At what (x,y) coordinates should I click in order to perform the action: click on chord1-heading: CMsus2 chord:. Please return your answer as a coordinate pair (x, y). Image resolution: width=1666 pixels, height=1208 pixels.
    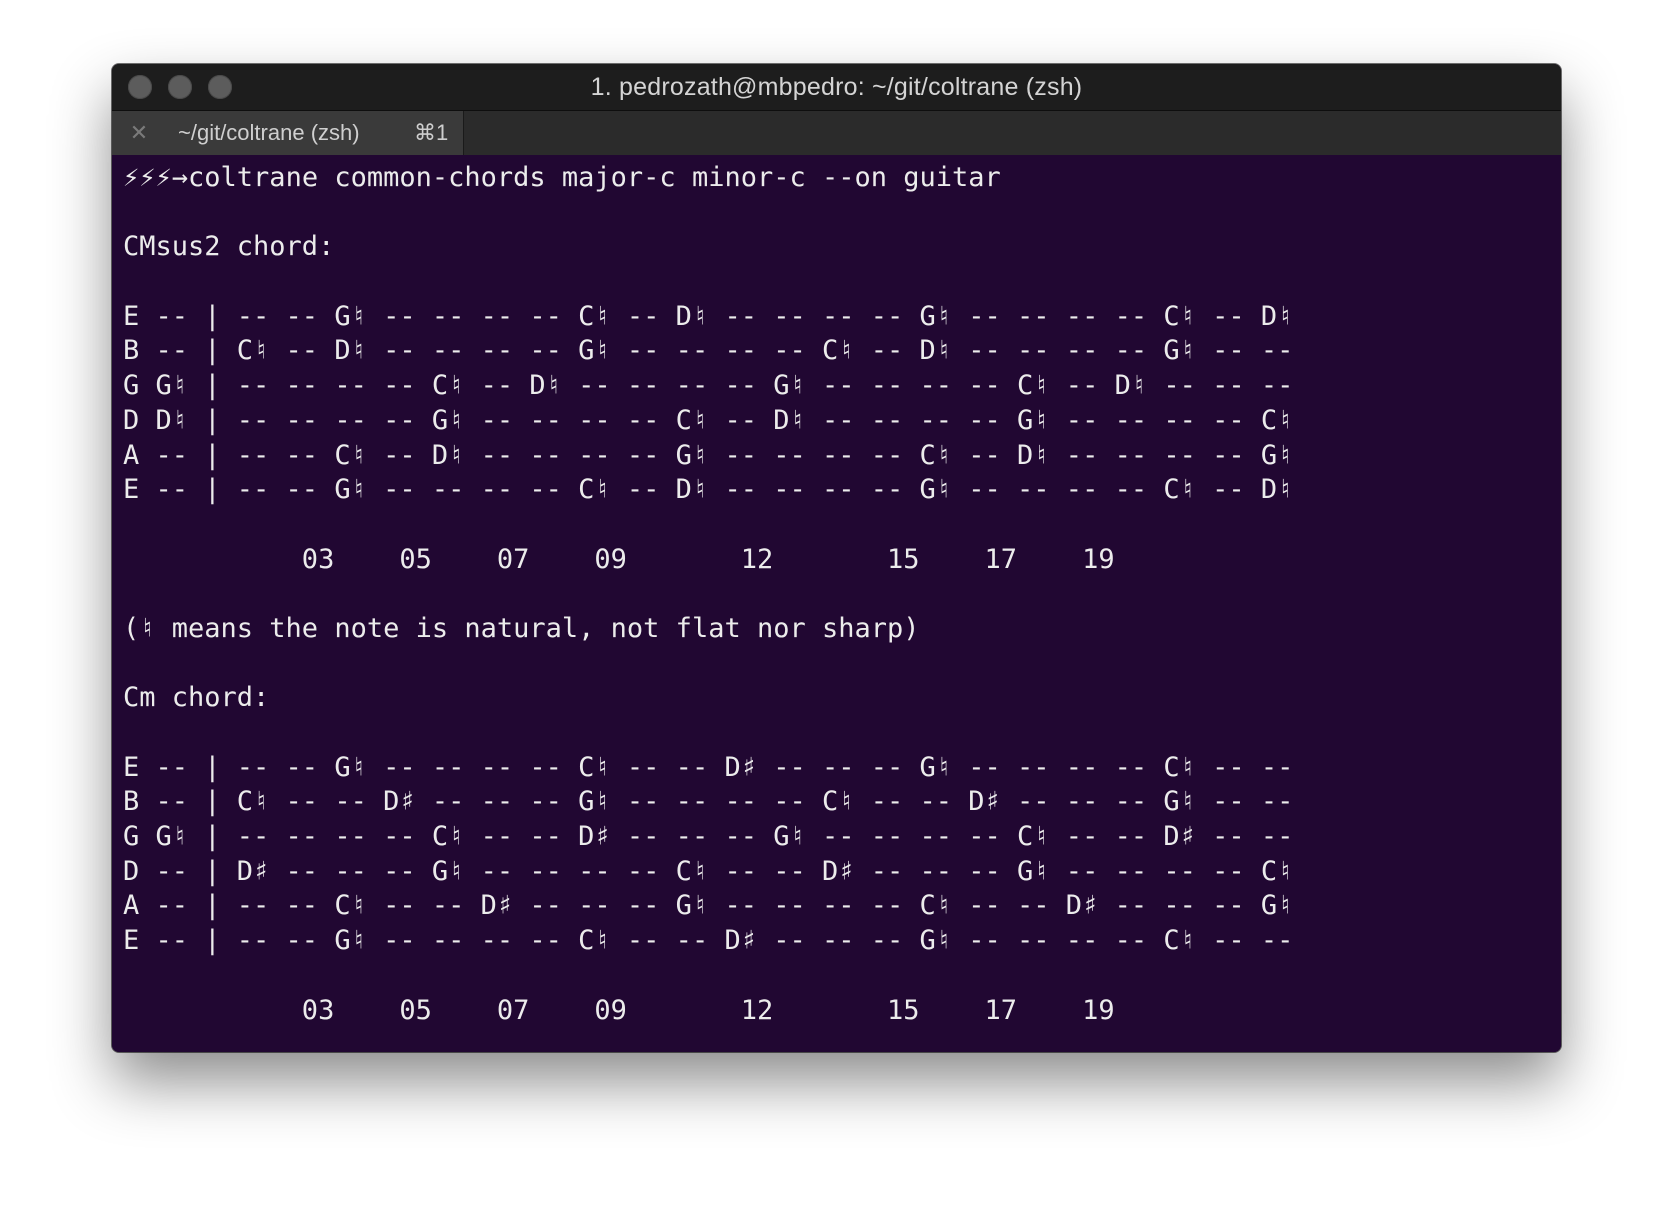
    Looking at the image, I should click on (229, 247).